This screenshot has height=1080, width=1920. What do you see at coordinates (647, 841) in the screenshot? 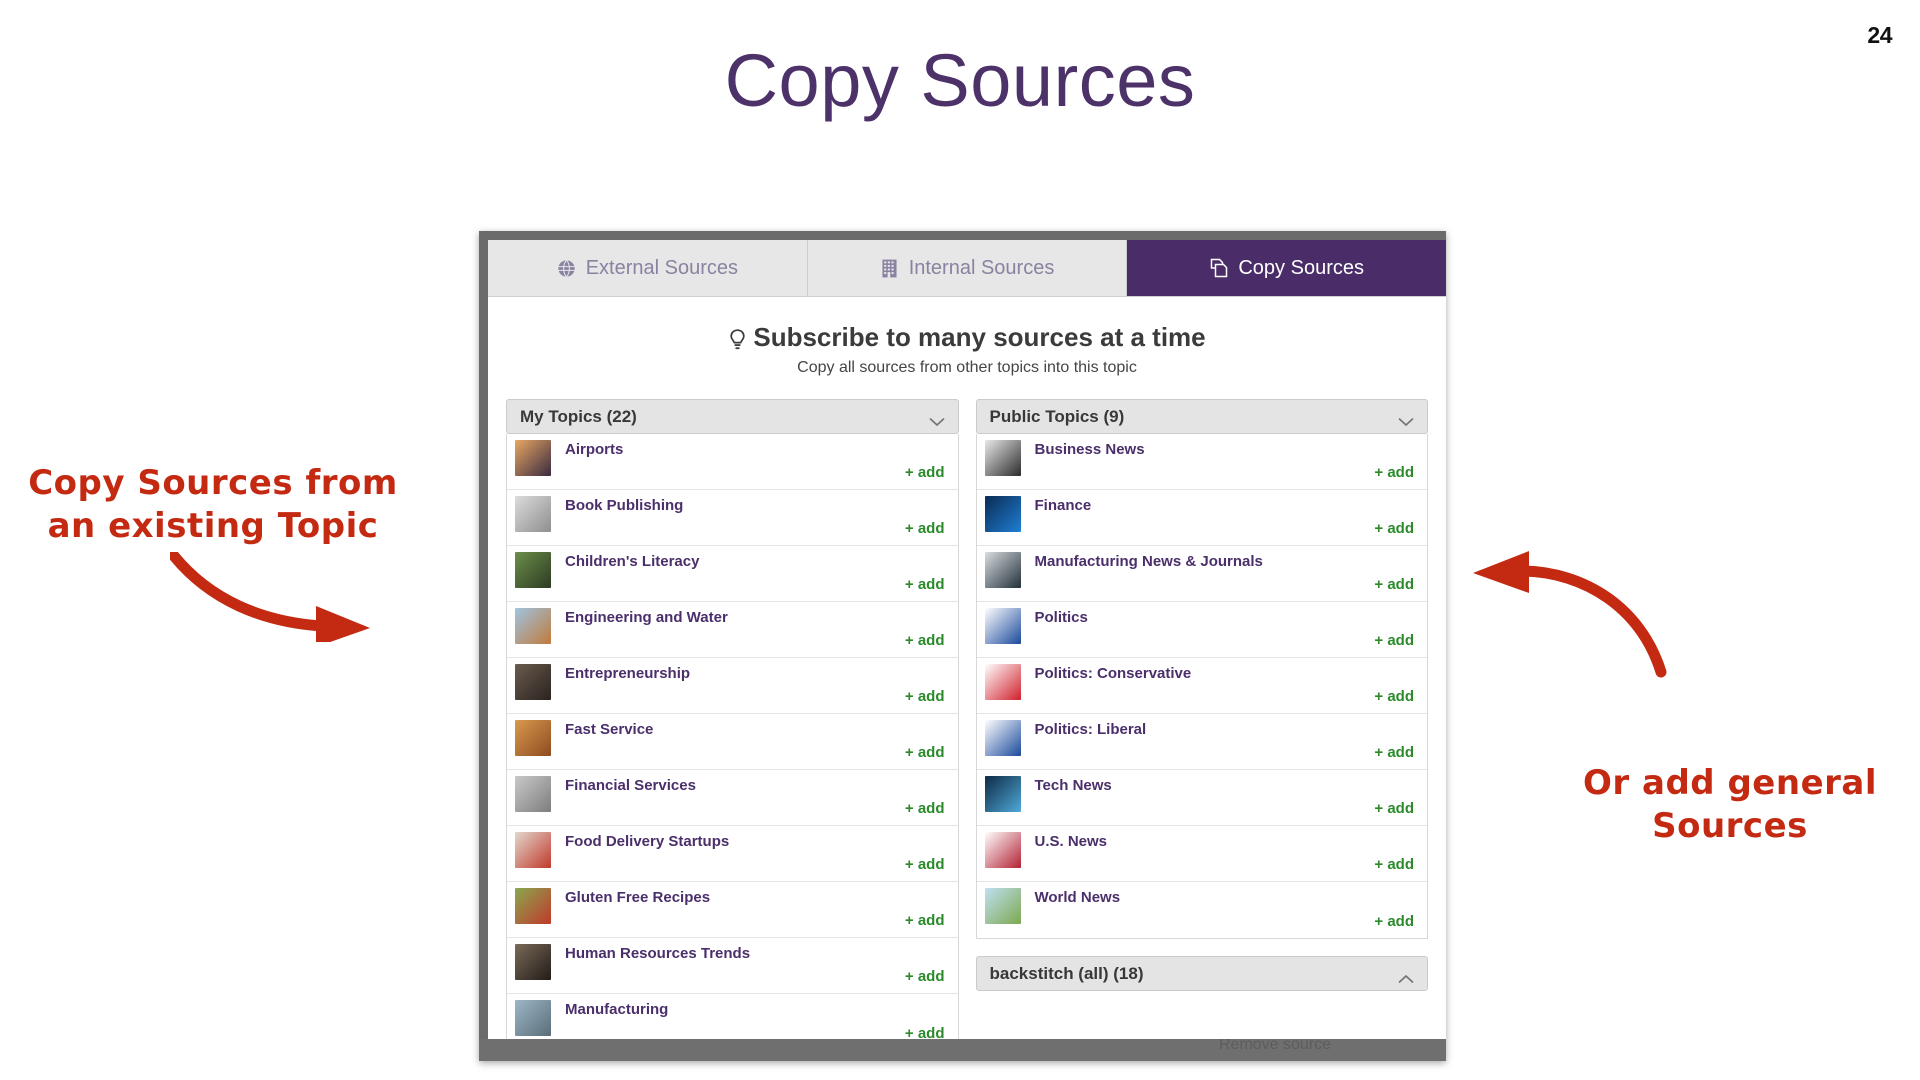
I see `topic-name: Food Delivery Startups` at bounding box center [647, 841].